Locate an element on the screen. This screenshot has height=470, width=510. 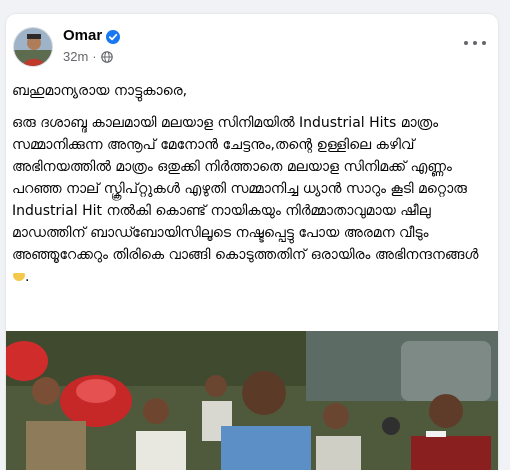
author-row: Omar is located at coordinates (92, 35).